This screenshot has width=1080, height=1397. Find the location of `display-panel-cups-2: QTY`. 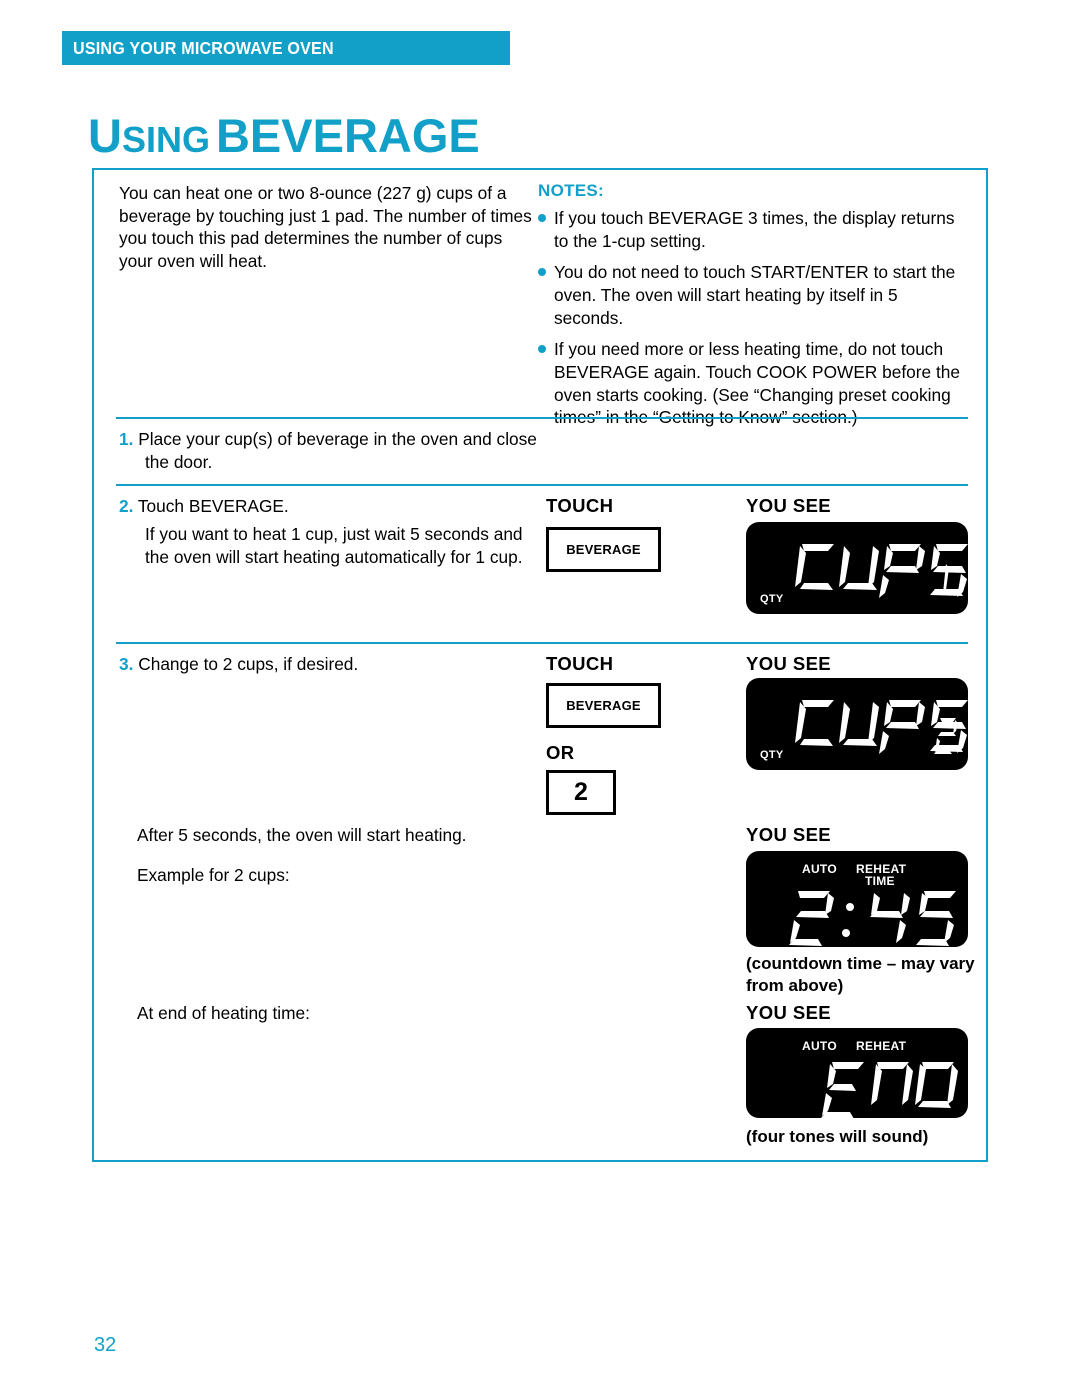

display-panel-cups-2: QTY is located at coordinates (857, 724).